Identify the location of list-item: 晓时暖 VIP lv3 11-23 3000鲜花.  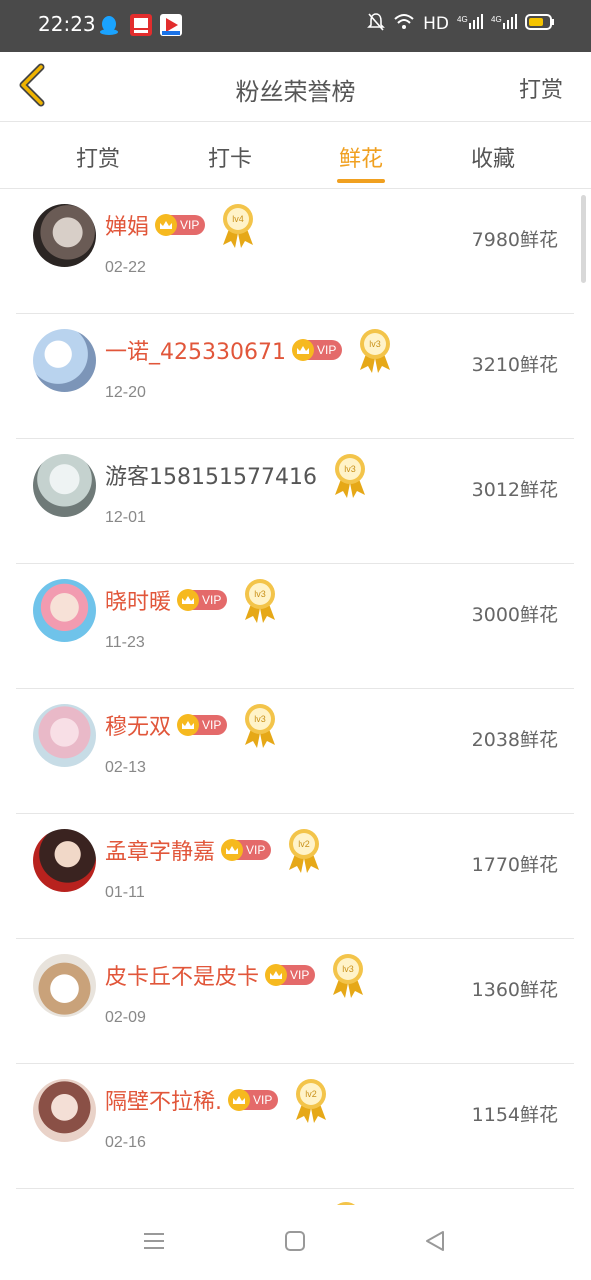
(295, 626).